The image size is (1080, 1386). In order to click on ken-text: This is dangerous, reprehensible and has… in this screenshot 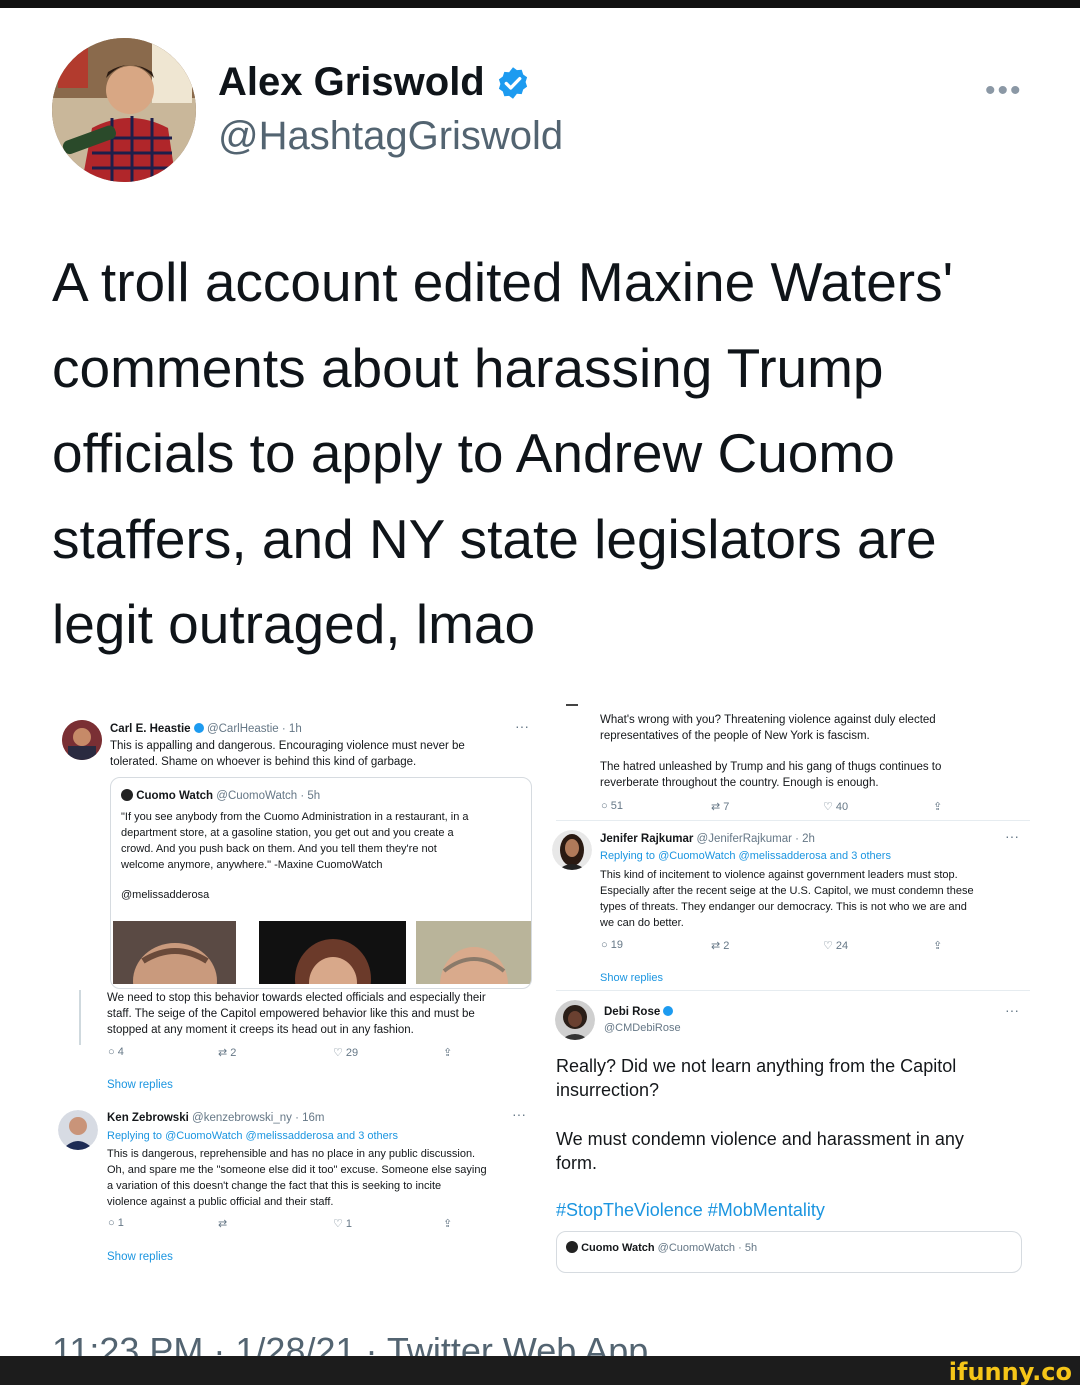, I will do `click(297, 1178)`.